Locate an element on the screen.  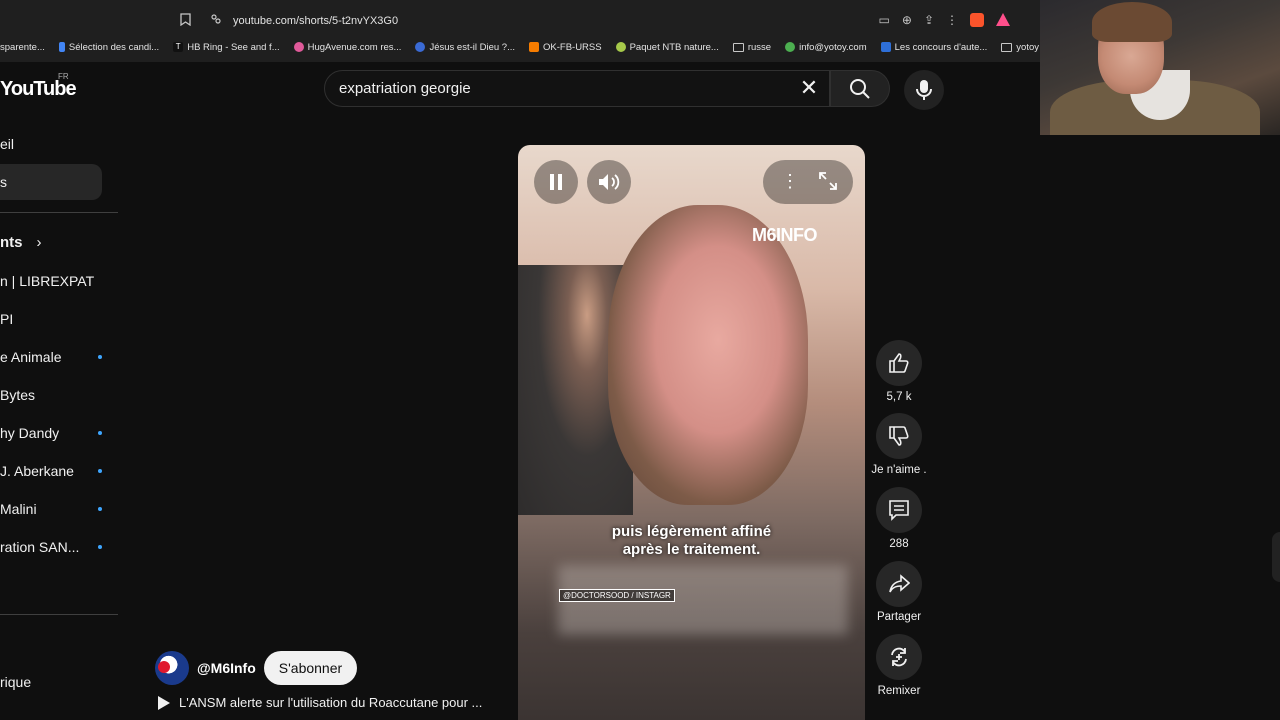
bookmark-item: OK-FB-URSS is located at coordinates (565, 47).